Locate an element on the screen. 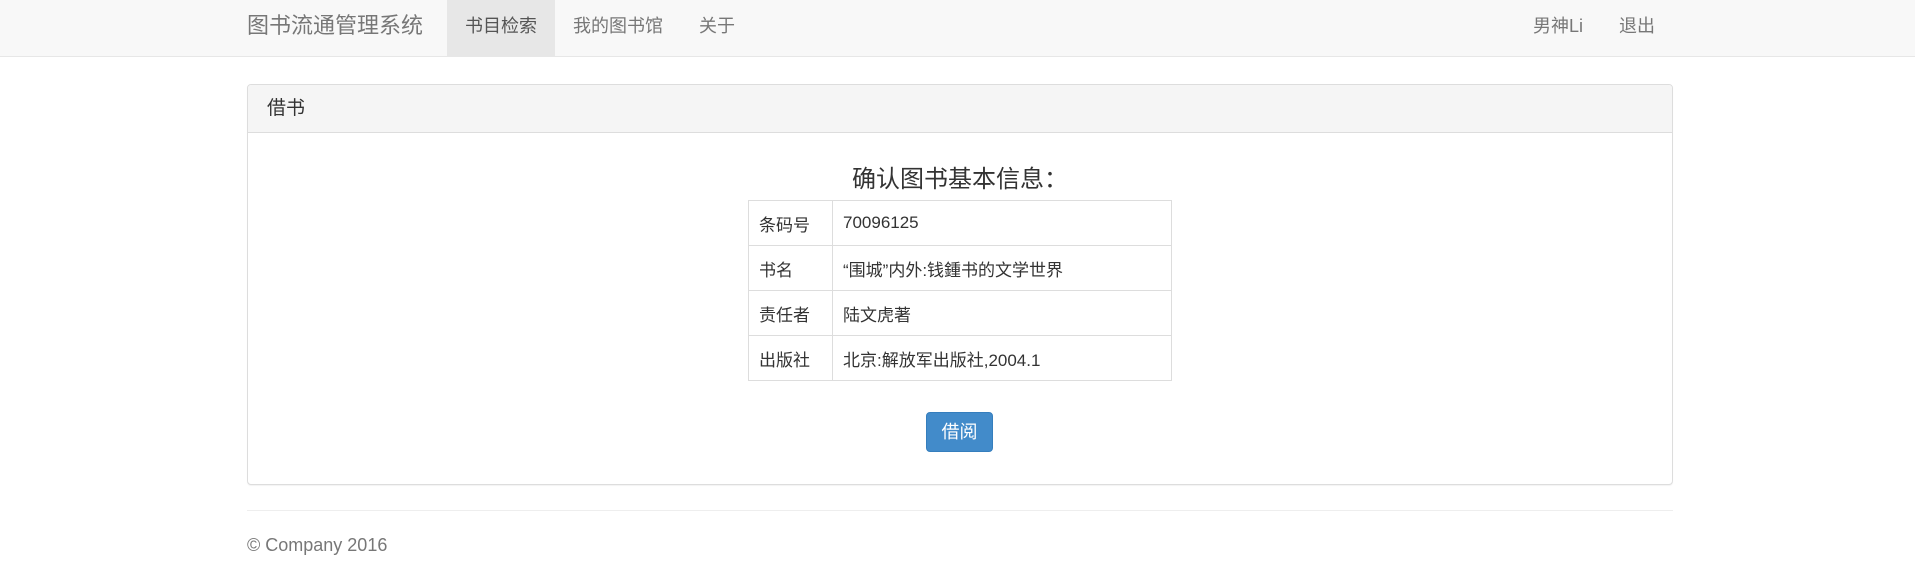 Image resolution: width=1915 pixels, height=569 pixels. nav-item-about: 关于 is located at coordinates (717, 28).